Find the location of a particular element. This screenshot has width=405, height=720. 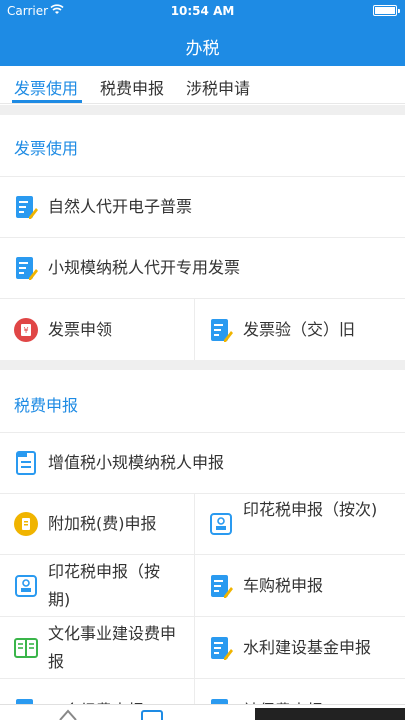

list-item: 印花税申报（按次) is located at coordinates (300, 524).